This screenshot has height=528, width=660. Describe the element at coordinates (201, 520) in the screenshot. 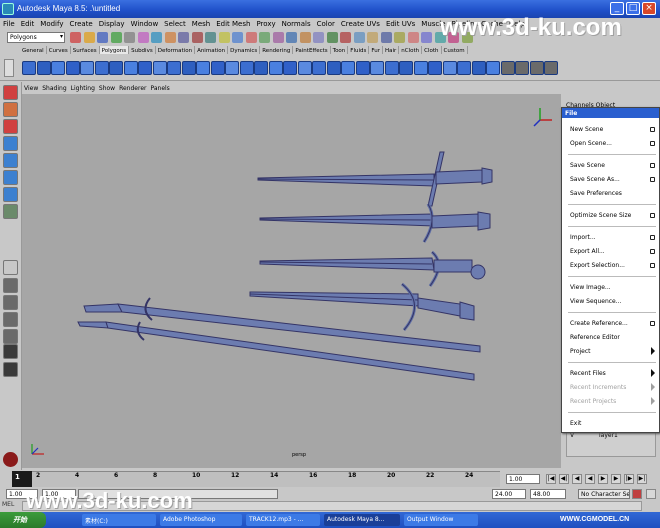

I see `taskbar-task: Adobe Photoshop` at that location.